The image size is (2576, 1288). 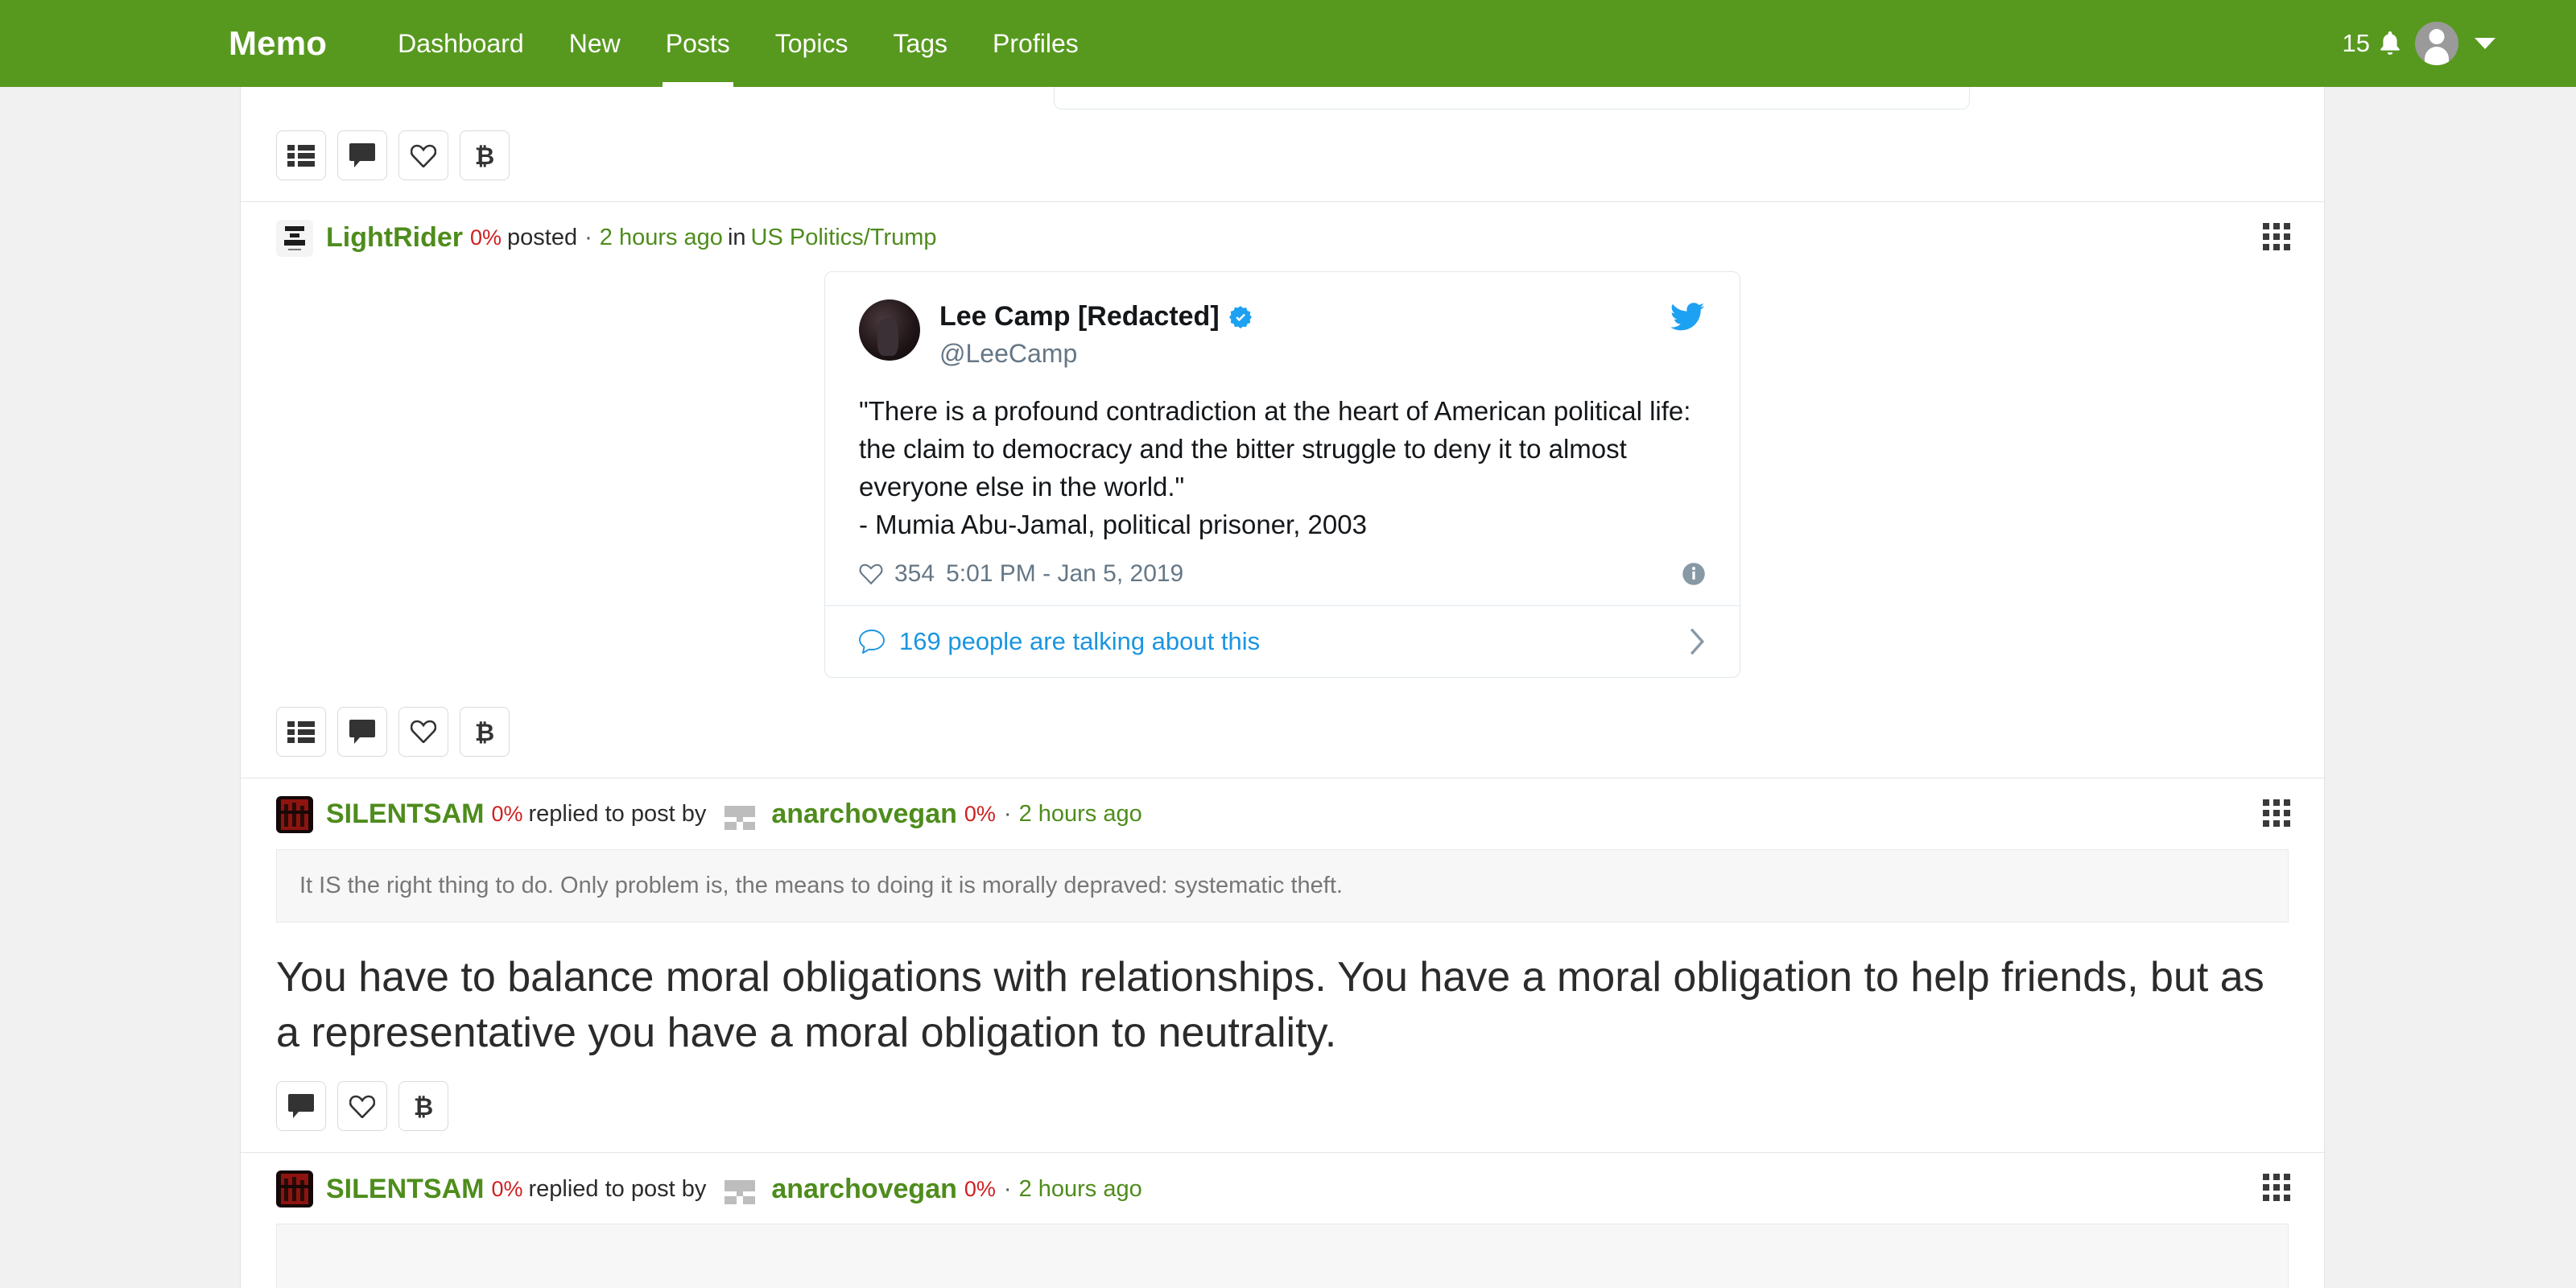 What do you see at coordinates (1512, 98) in the screenshot?
I see `clipped-tweet-card` at bounding box center [1512, 98].